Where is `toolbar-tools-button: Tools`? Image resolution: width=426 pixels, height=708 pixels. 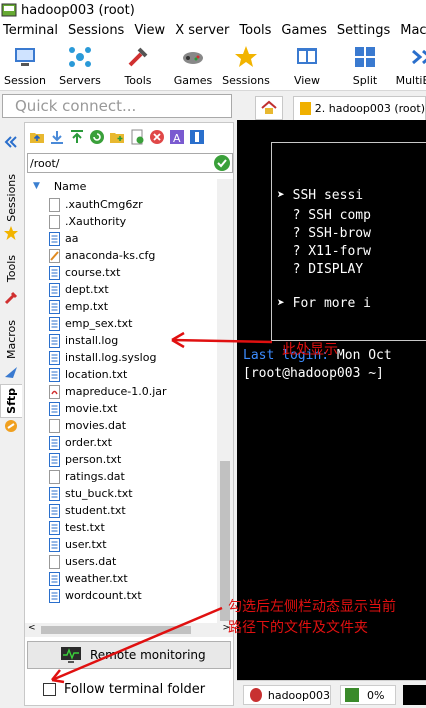
toolbar-tools-button: Tools is located at coordinates (138, 65).